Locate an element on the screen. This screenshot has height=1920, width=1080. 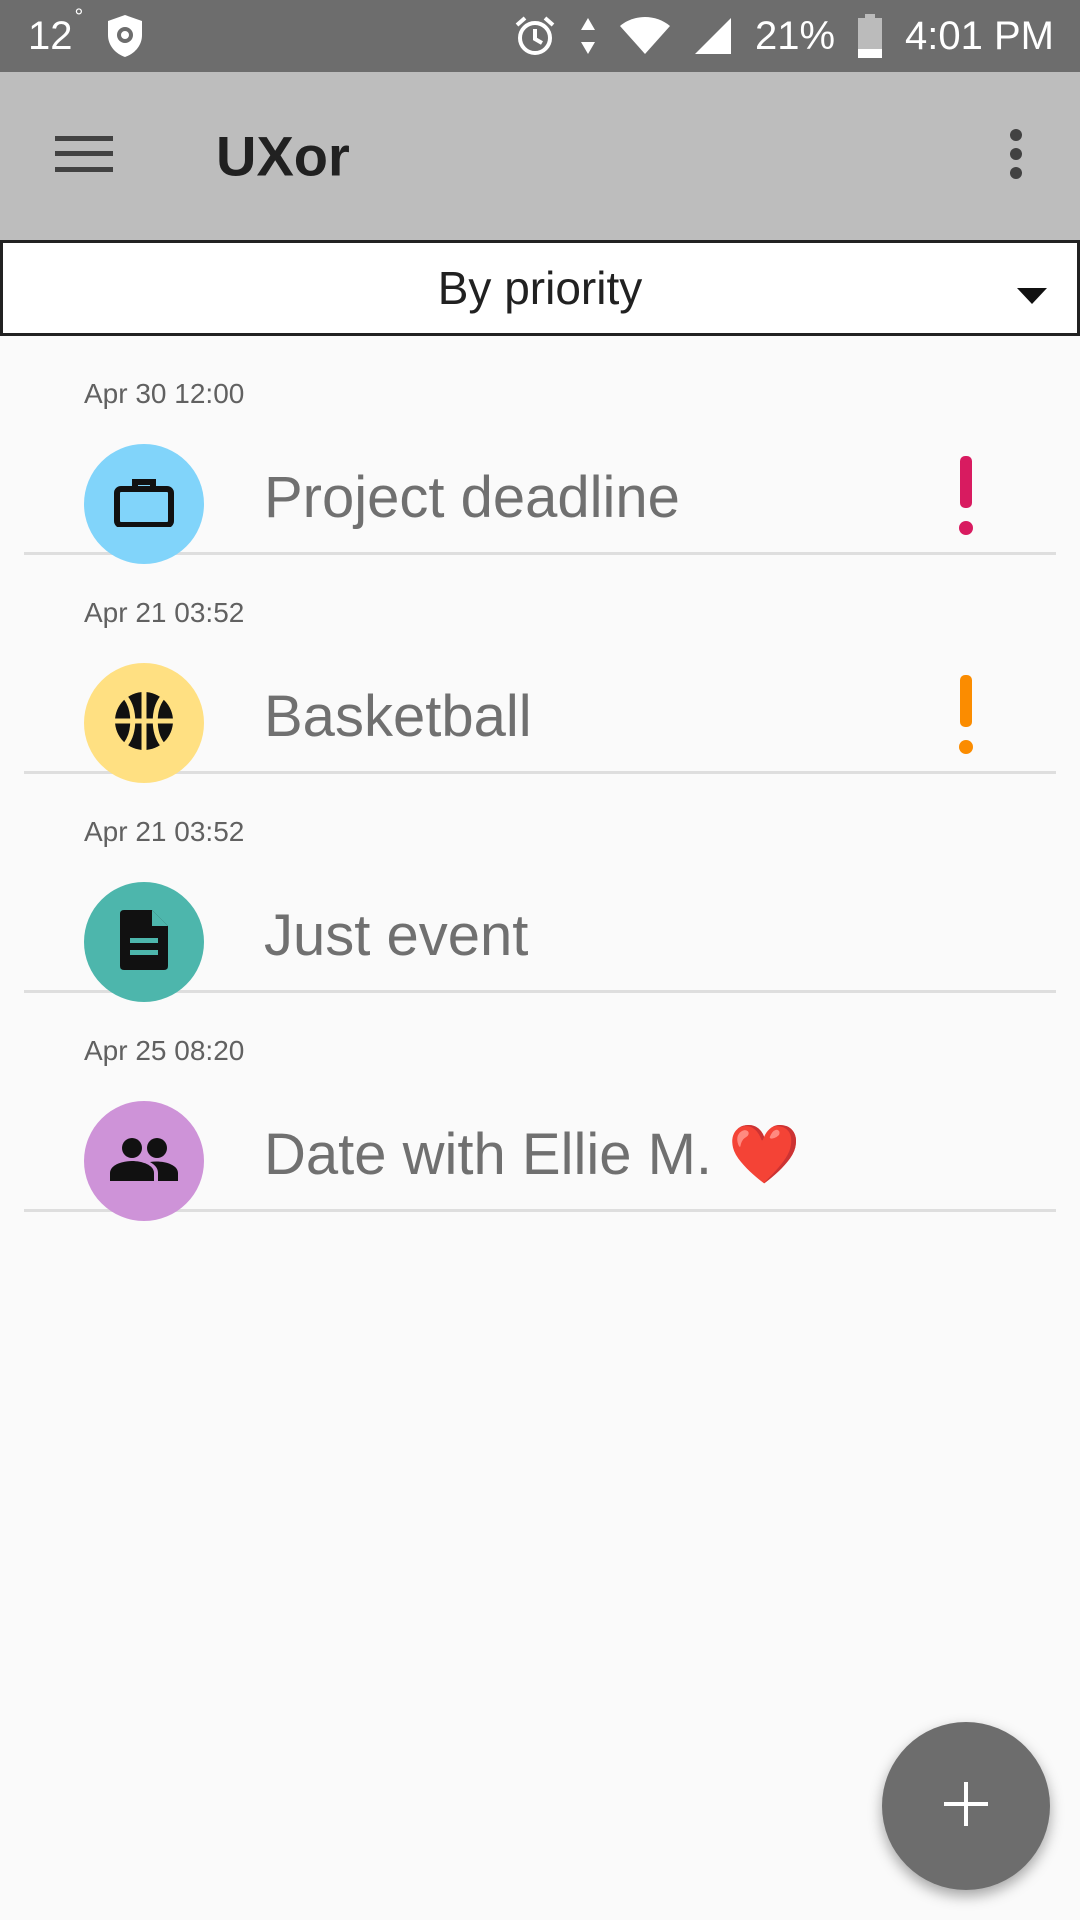
alarm-icon is located at coordinates (535, 36).